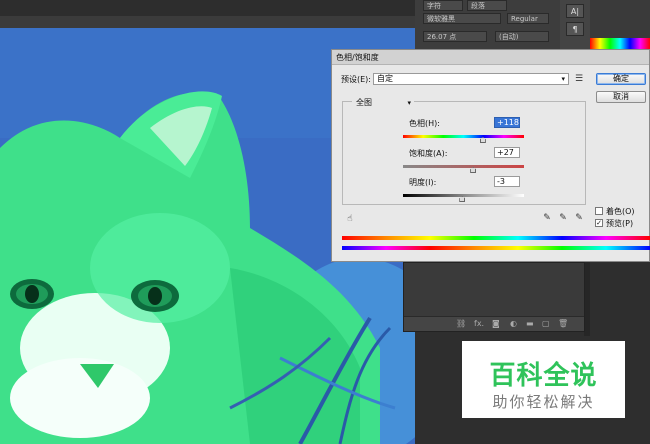  What do you see at coordinates (490, 57) in the screenshot?
I see `dialog-title: 色相/饱和度` at bounding box center [490, 57].